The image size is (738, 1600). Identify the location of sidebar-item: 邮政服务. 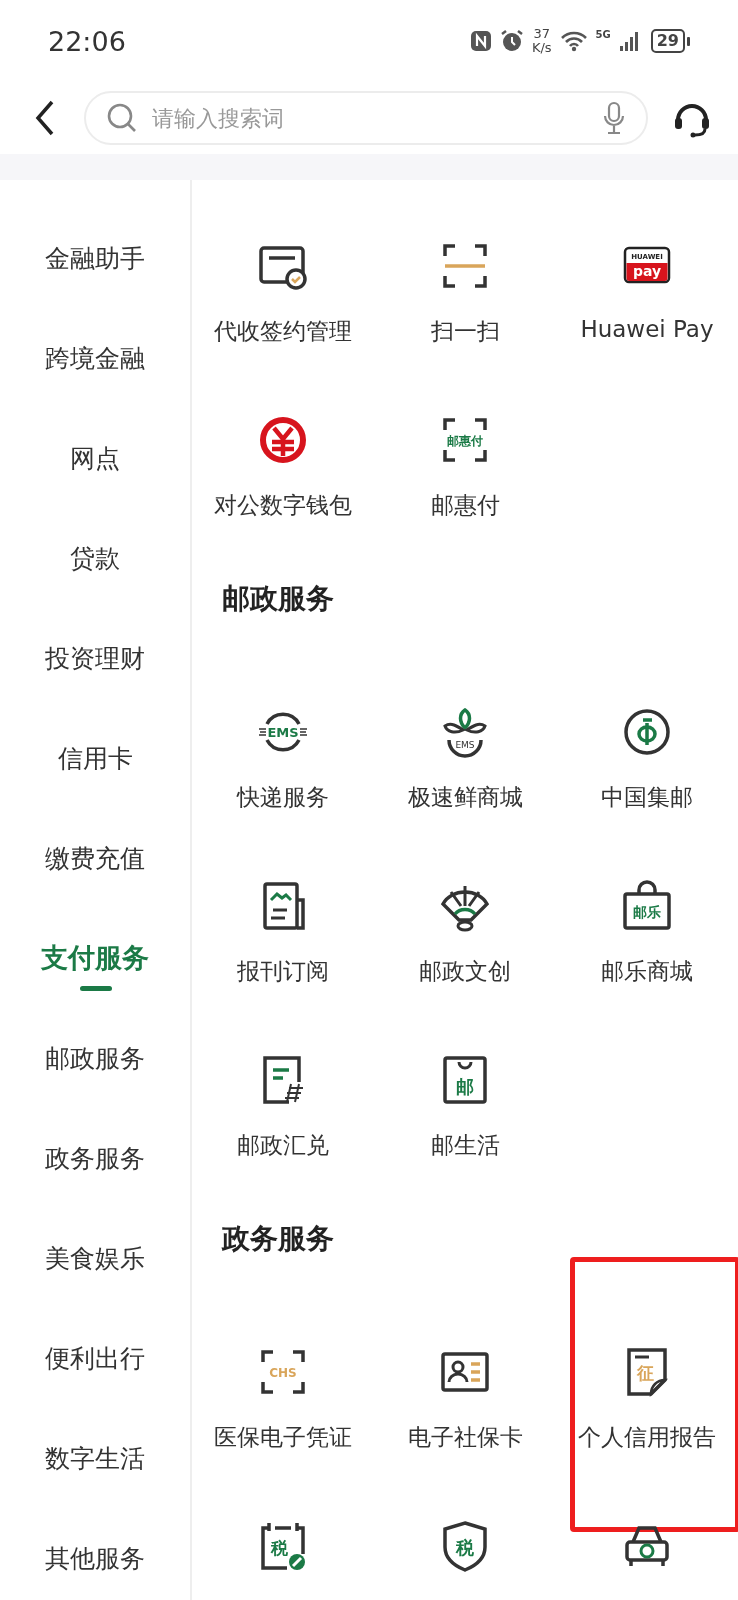
(95, 1058).